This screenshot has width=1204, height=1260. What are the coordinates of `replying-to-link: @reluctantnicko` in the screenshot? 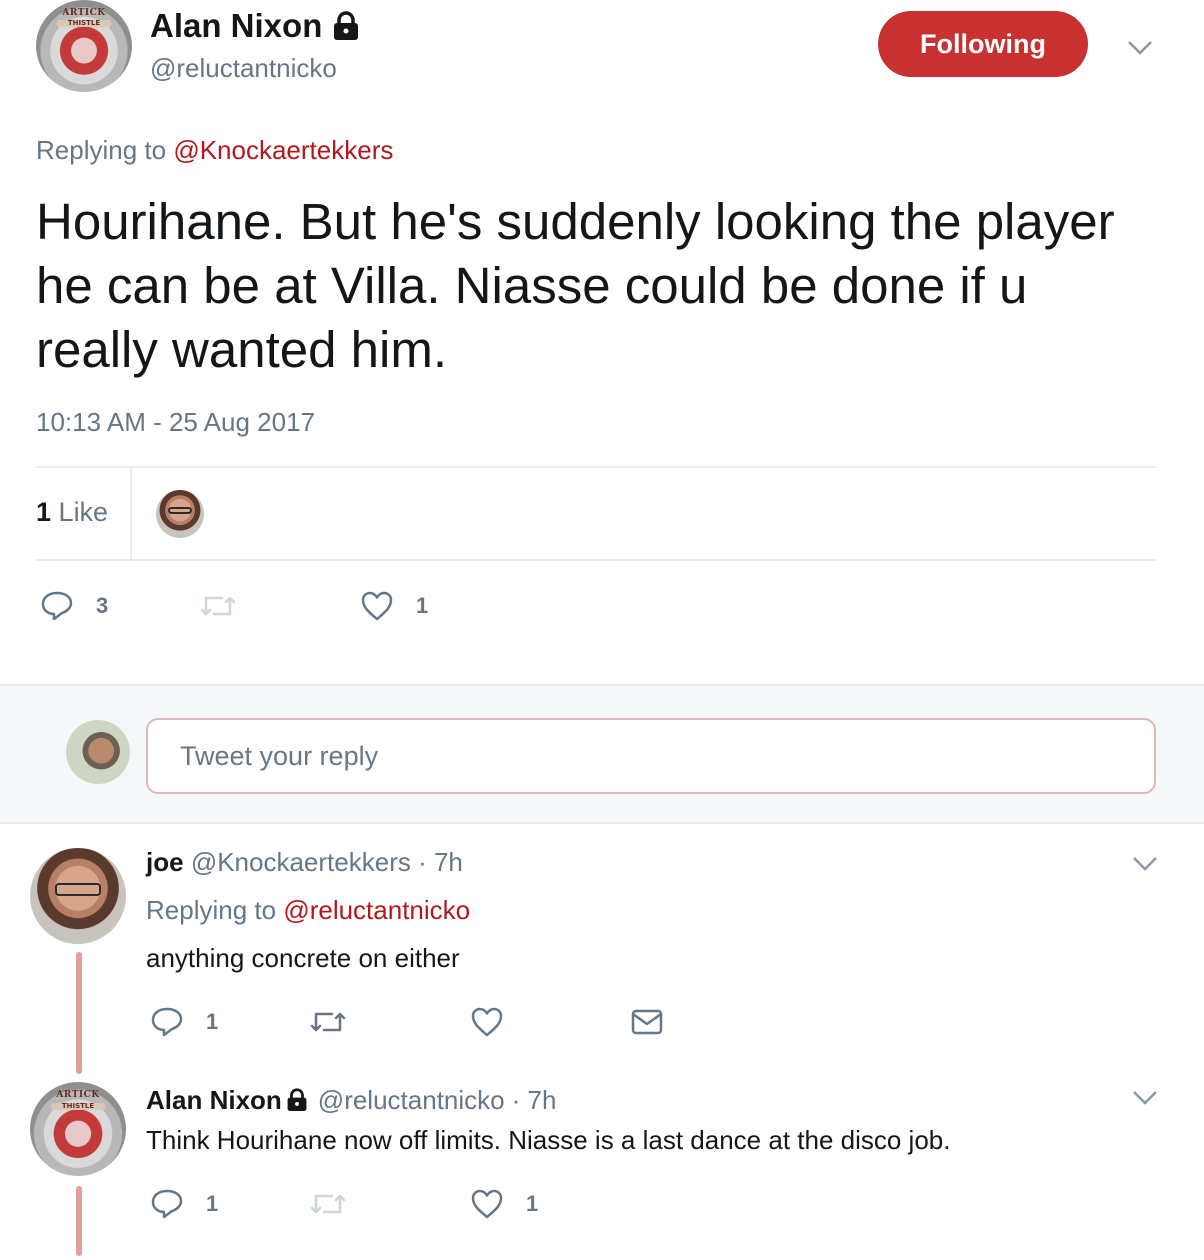 It's located at (376, 910).